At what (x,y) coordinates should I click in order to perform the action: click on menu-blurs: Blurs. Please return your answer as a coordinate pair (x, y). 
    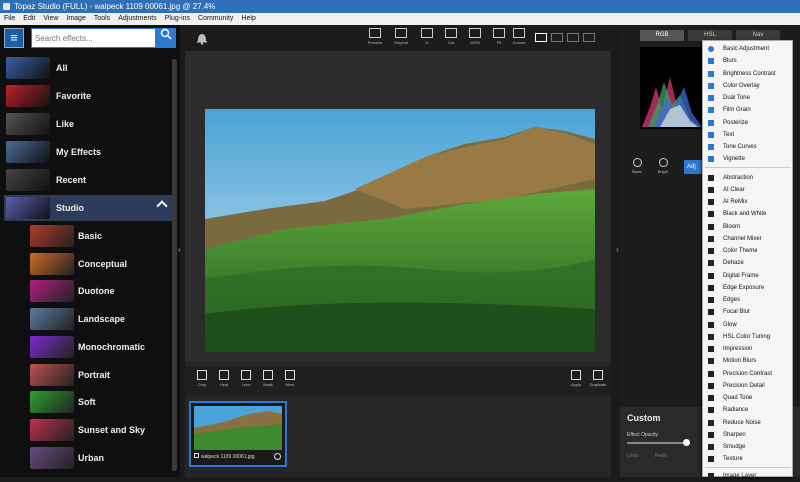
    Looking at the image, I should click on (748, 61).